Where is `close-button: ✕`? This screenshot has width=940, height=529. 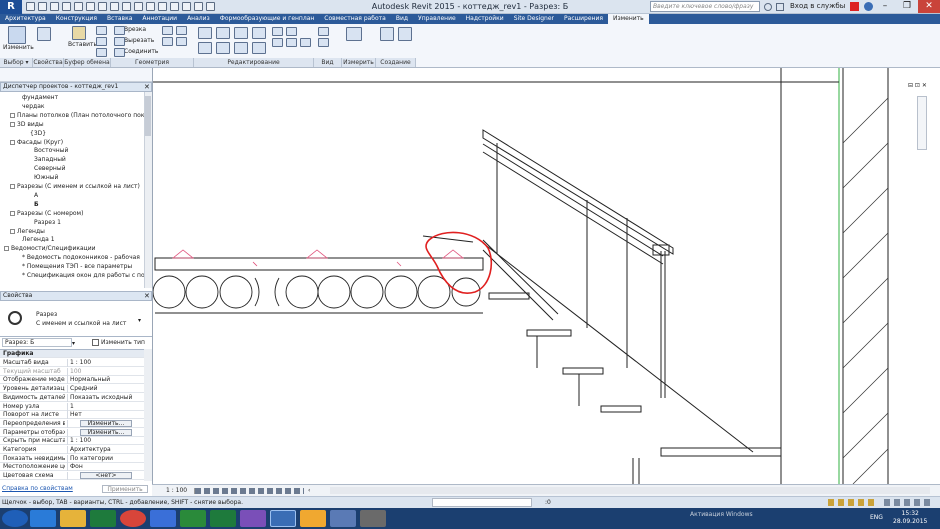 close-button: ✕ is located at coordinates (929, 6).